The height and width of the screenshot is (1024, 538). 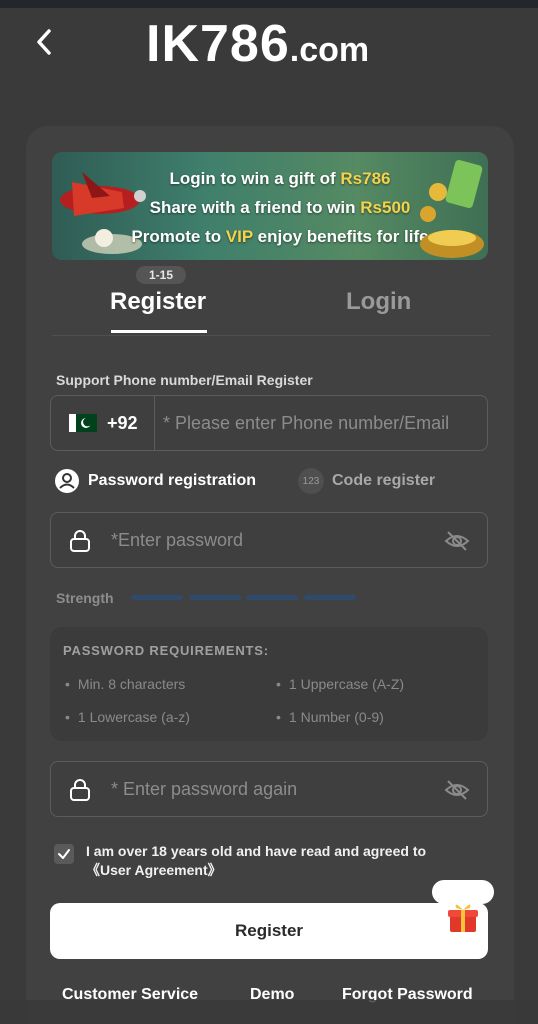 What do you see at coordinates (125, 684) in the screenshot?
I see `requirement-min-length: Min. 8 characters` at bounding box center [125, 684].